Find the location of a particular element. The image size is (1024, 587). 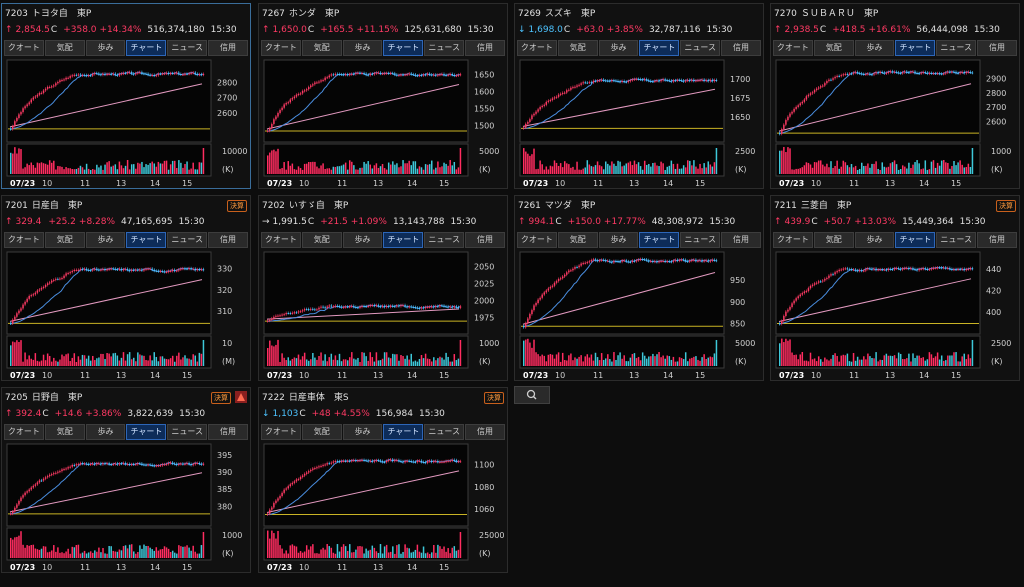

intraday-chart: 16501600155015005000(K)07/23 10 11 13 14 15 is located at coordinates (383, 123).